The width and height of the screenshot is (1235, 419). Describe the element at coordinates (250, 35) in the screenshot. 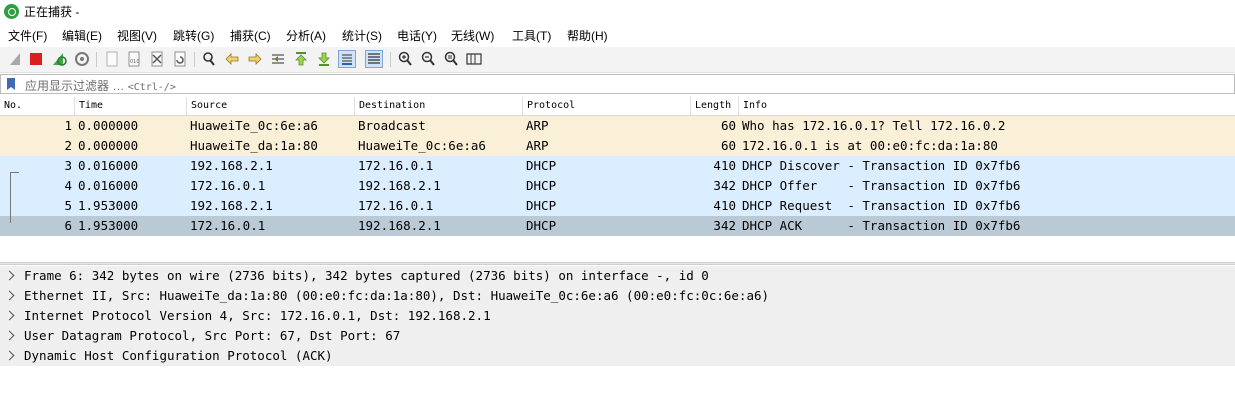

I see `menu-capture: 捕获(C)` at that location.